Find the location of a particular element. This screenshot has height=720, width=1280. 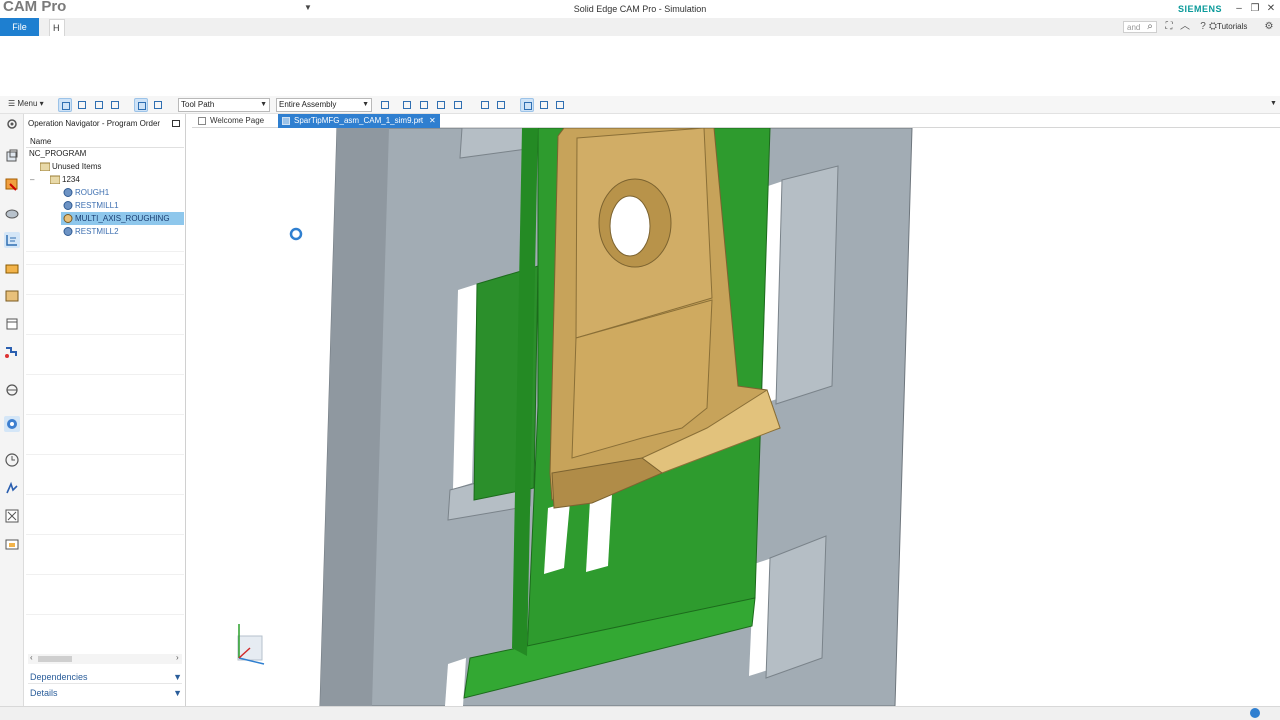

details-panel-header: Details ▼ is located at coordinates (105, 693).